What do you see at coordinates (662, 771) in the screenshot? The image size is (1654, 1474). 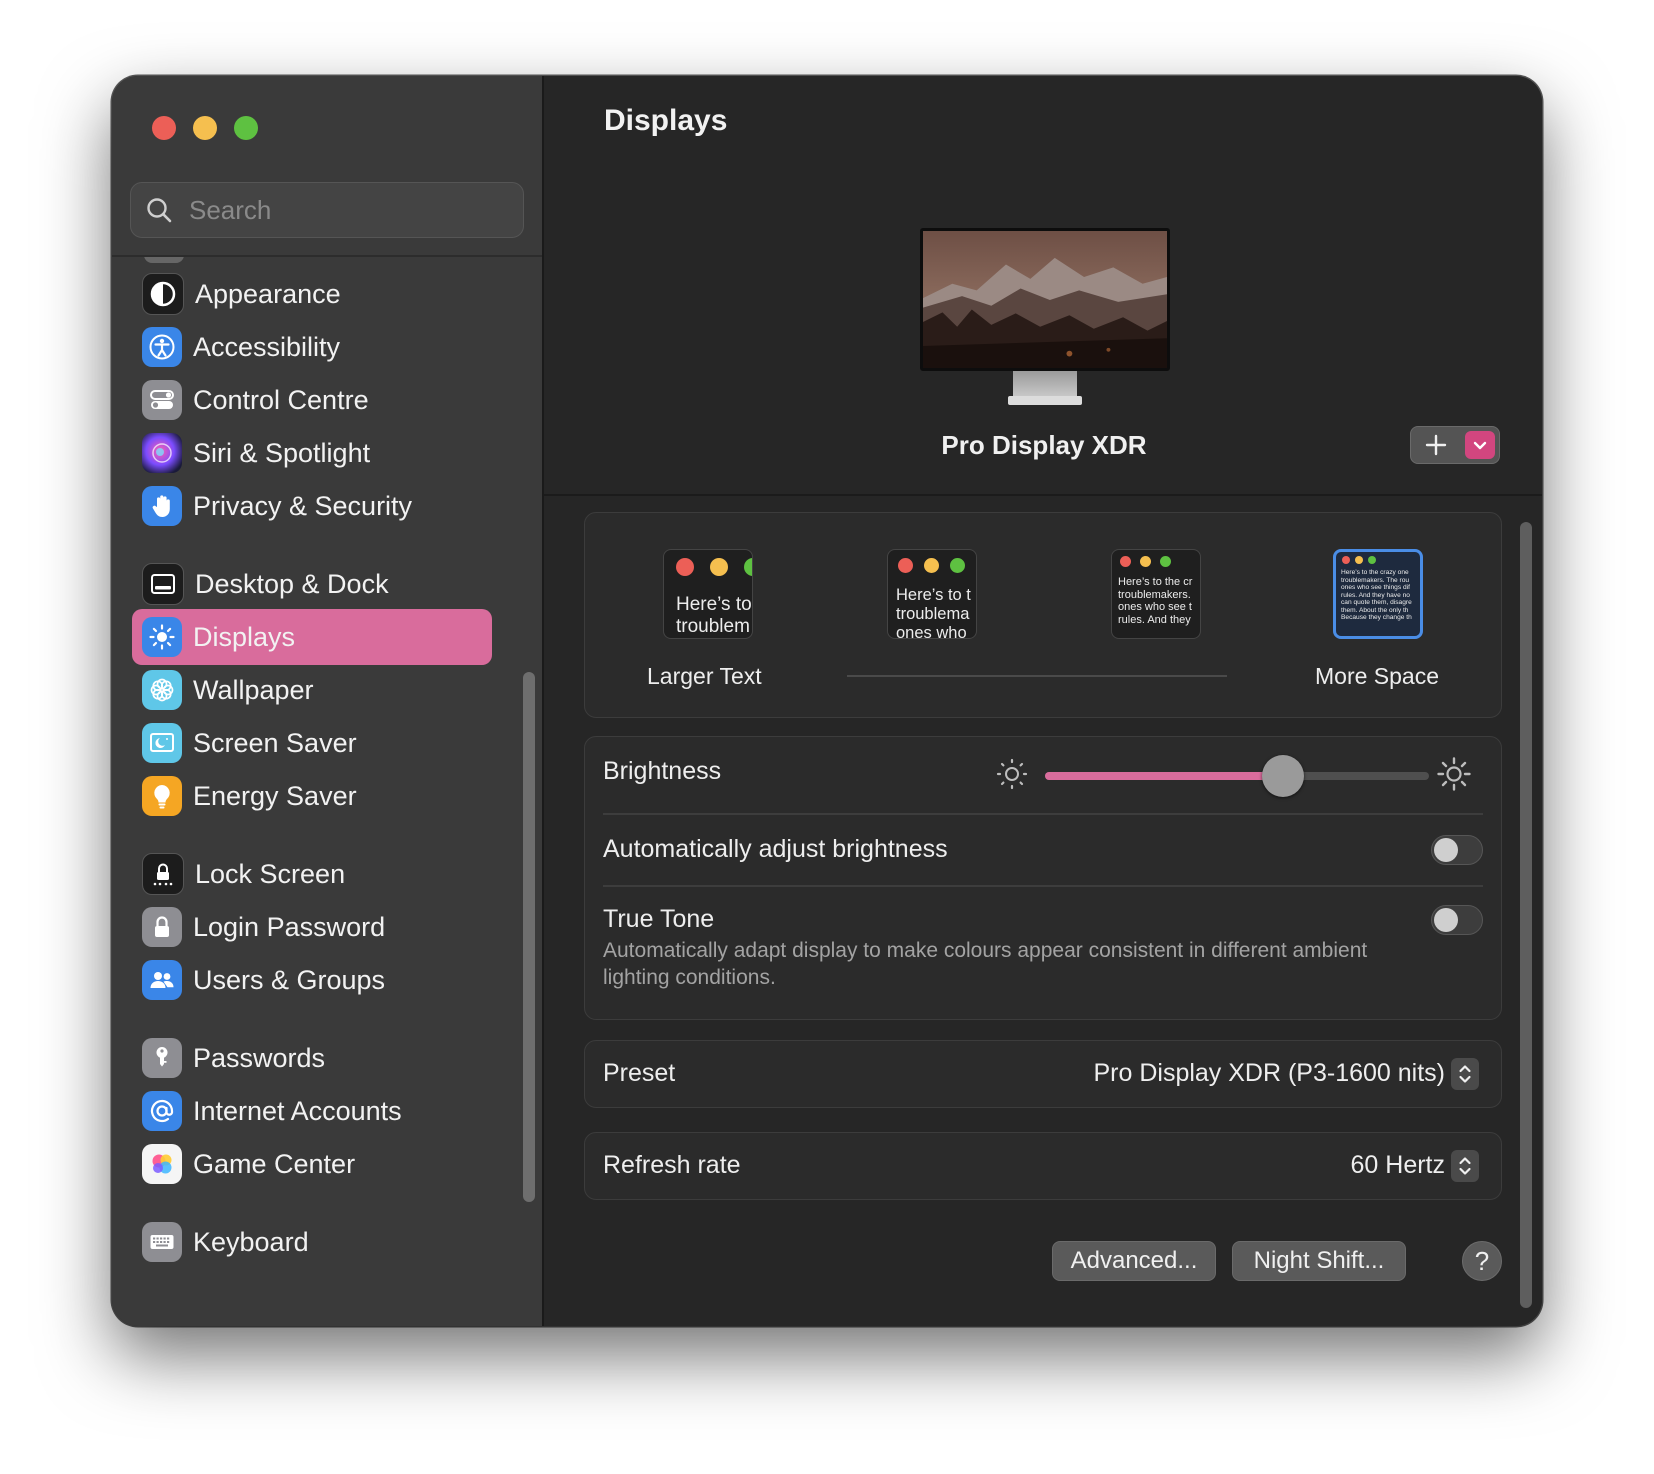 I see `brightness-label: Brightness` at bounding box center [662, 771].